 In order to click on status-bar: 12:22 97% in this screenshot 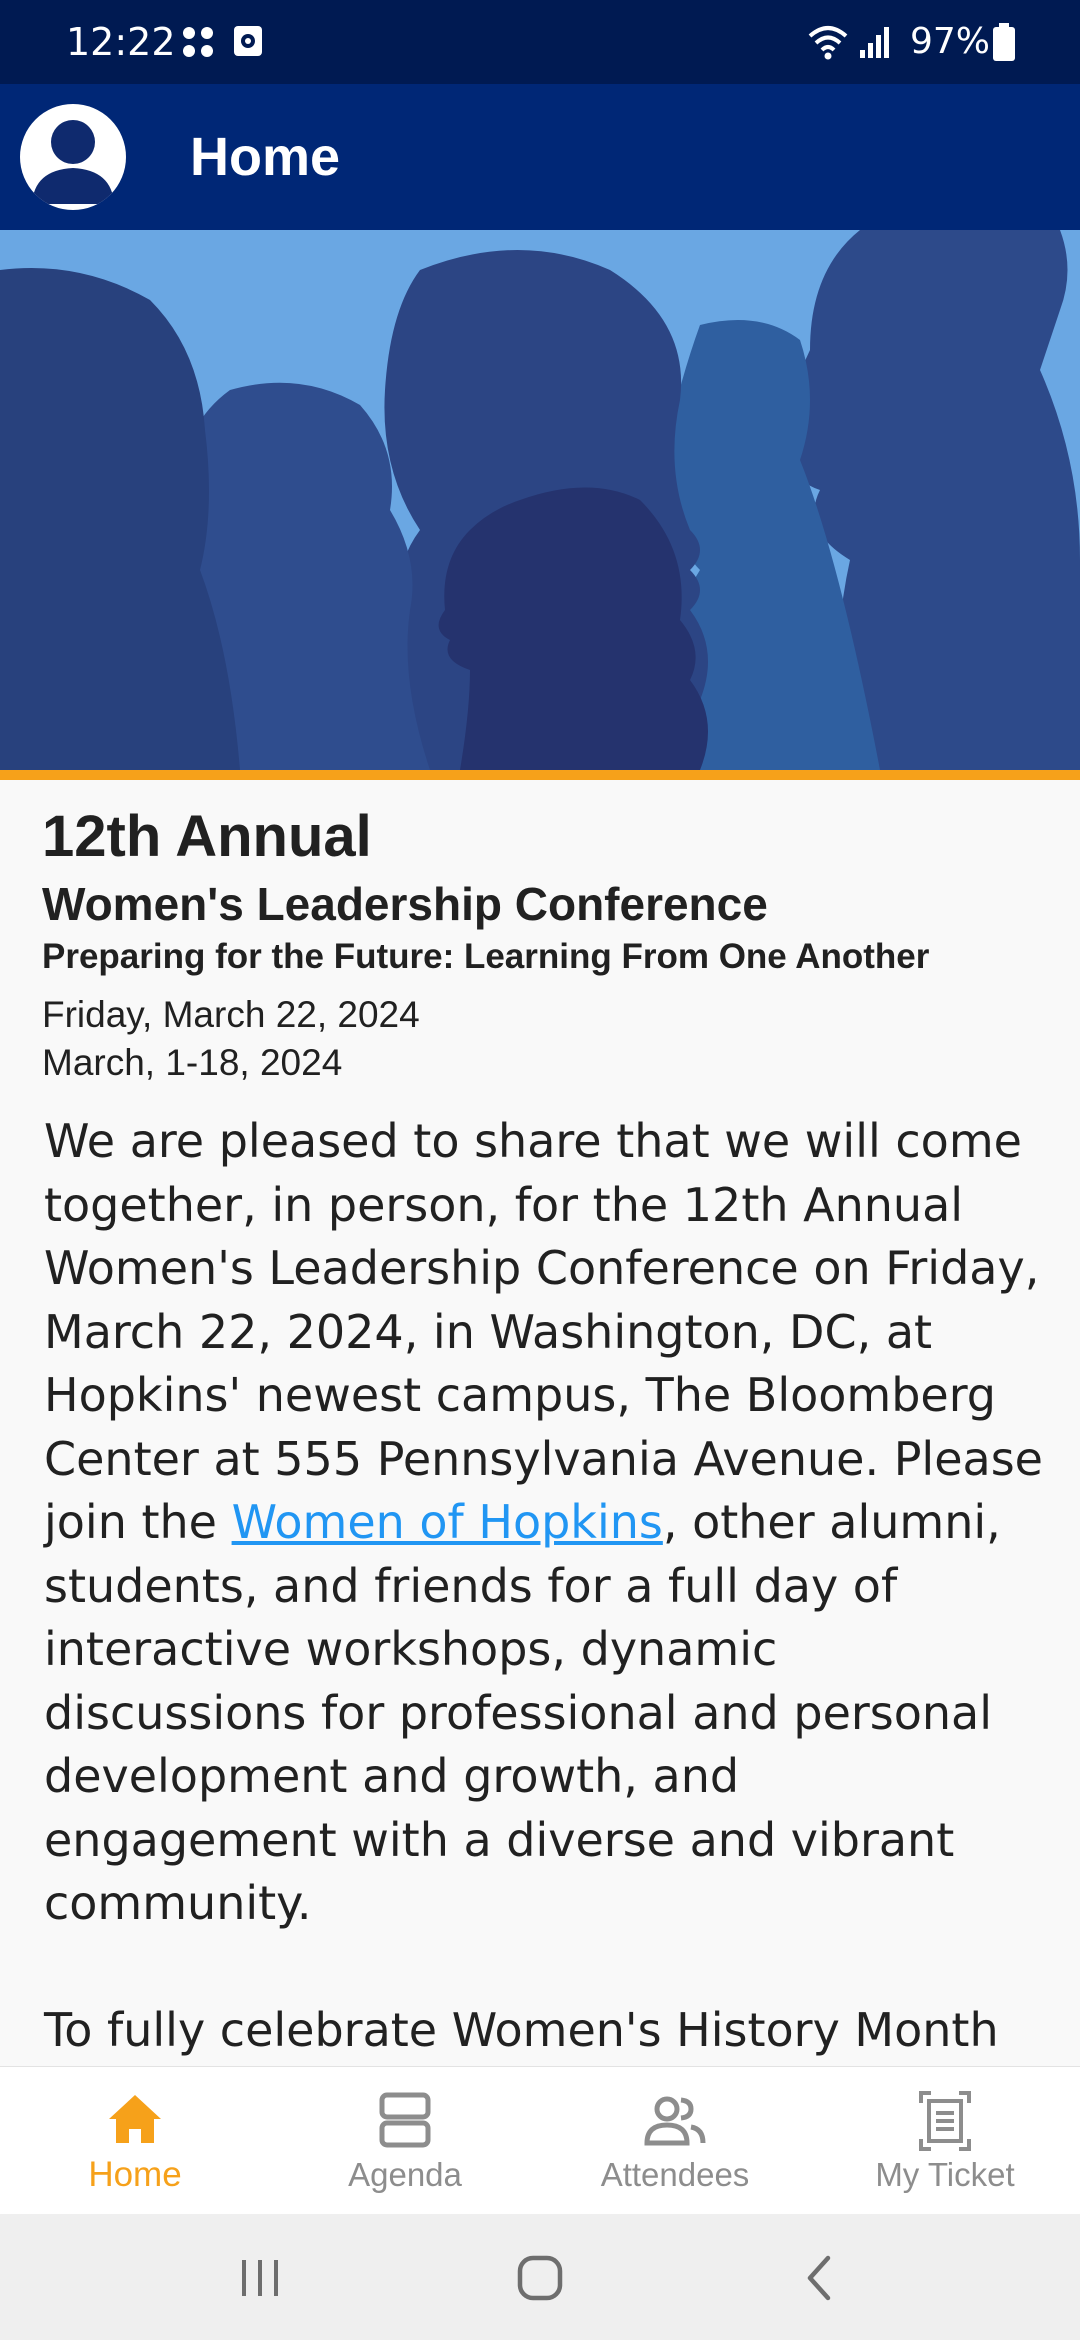, I will do `click(540, 42)`.